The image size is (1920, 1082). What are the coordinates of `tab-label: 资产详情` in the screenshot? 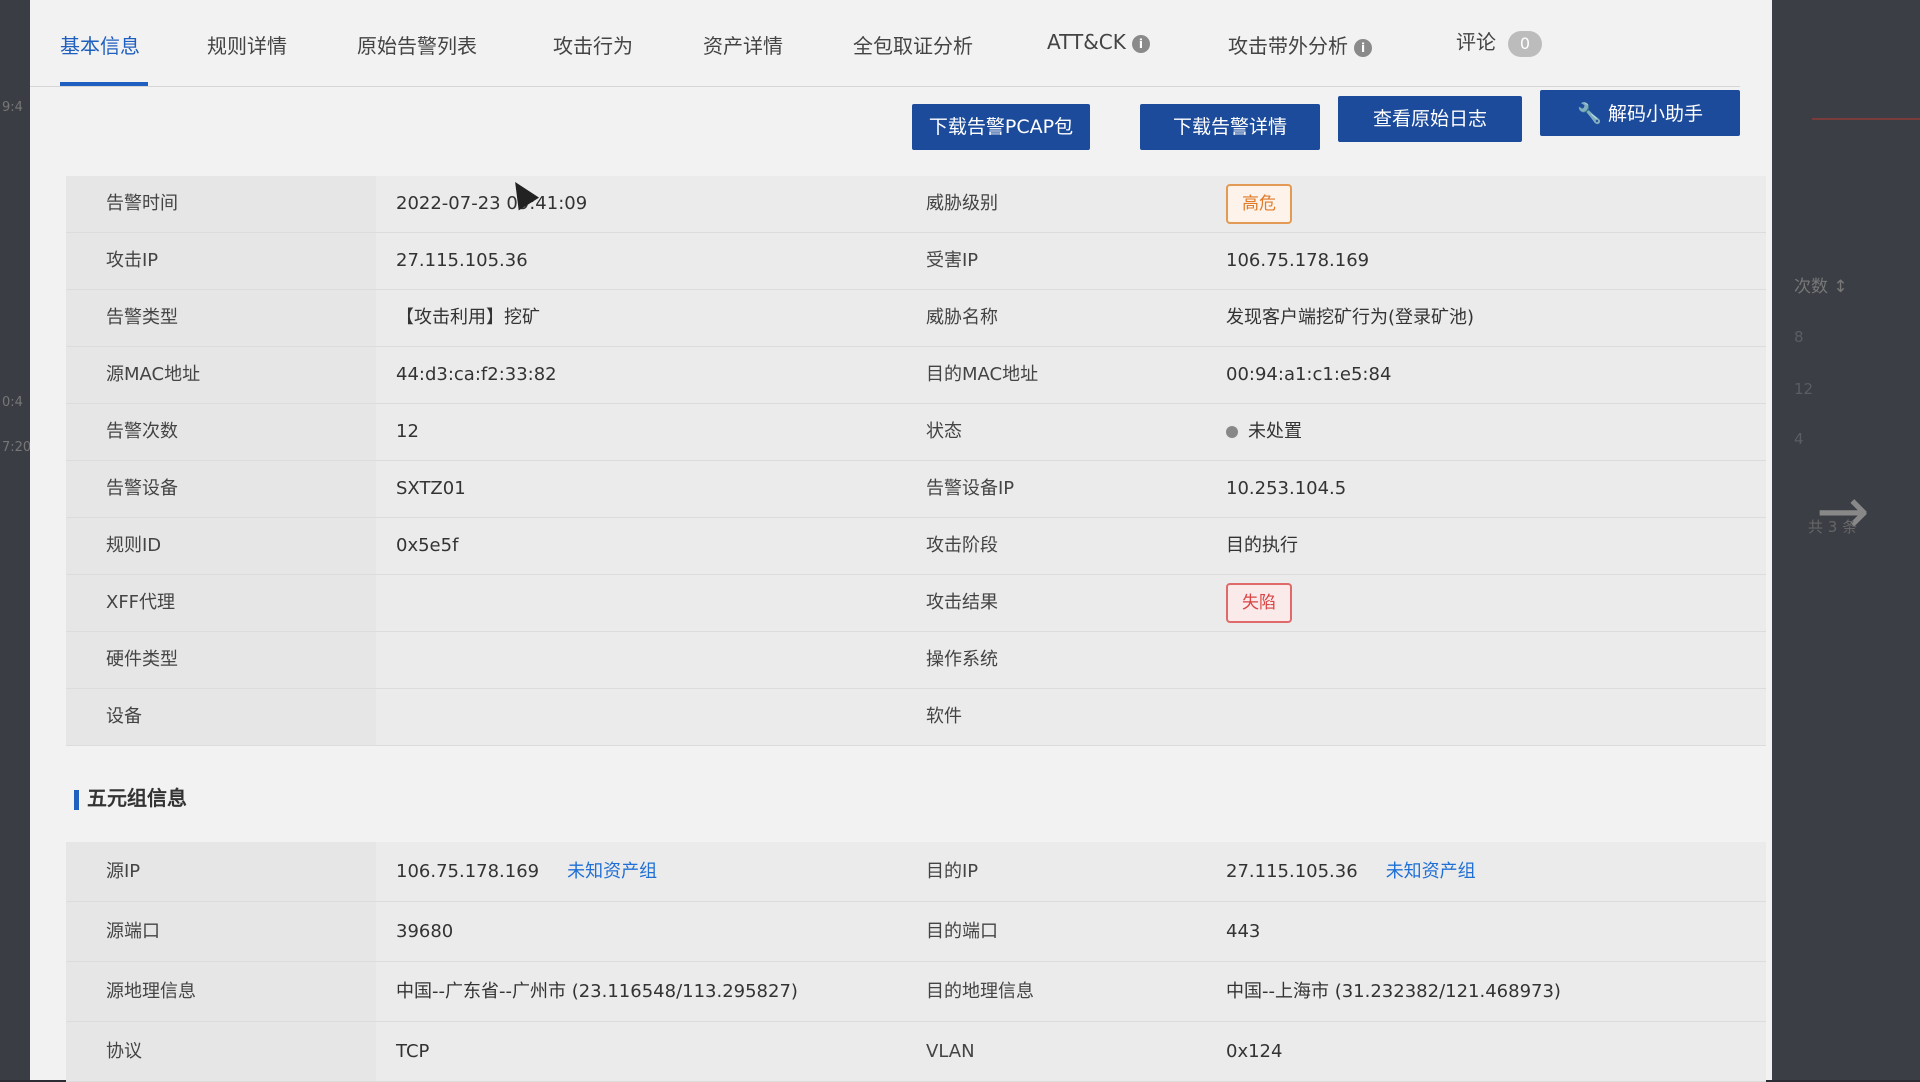 It's located at (743, 46).